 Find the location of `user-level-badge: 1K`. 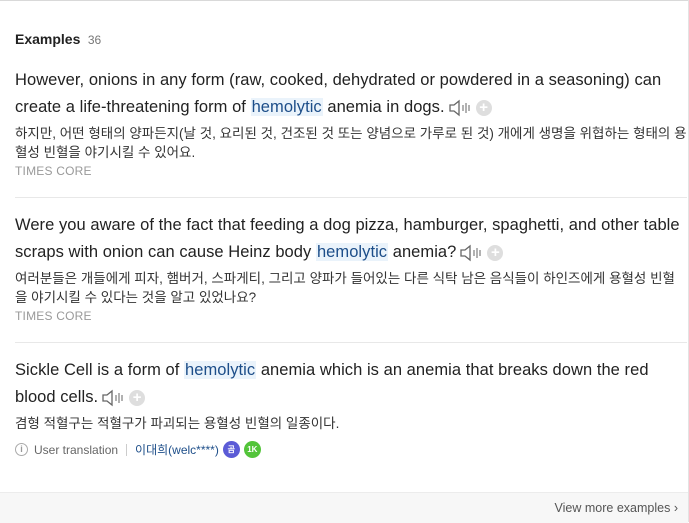

user-level-badge: 1K is located at coordinates (252, 449).